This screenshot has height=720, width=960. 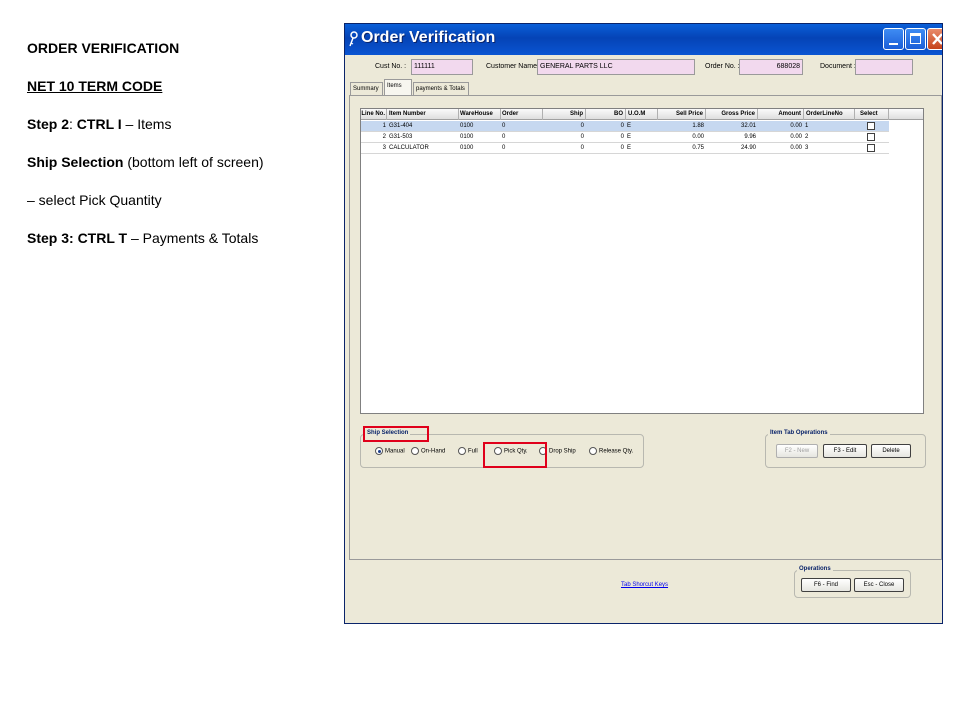 What do you see at coordinates (142, 238) in the screenshot?
I see `step3-line: Step 3: CTRL T – Payments & Totals` at bounding box center [142, 238].